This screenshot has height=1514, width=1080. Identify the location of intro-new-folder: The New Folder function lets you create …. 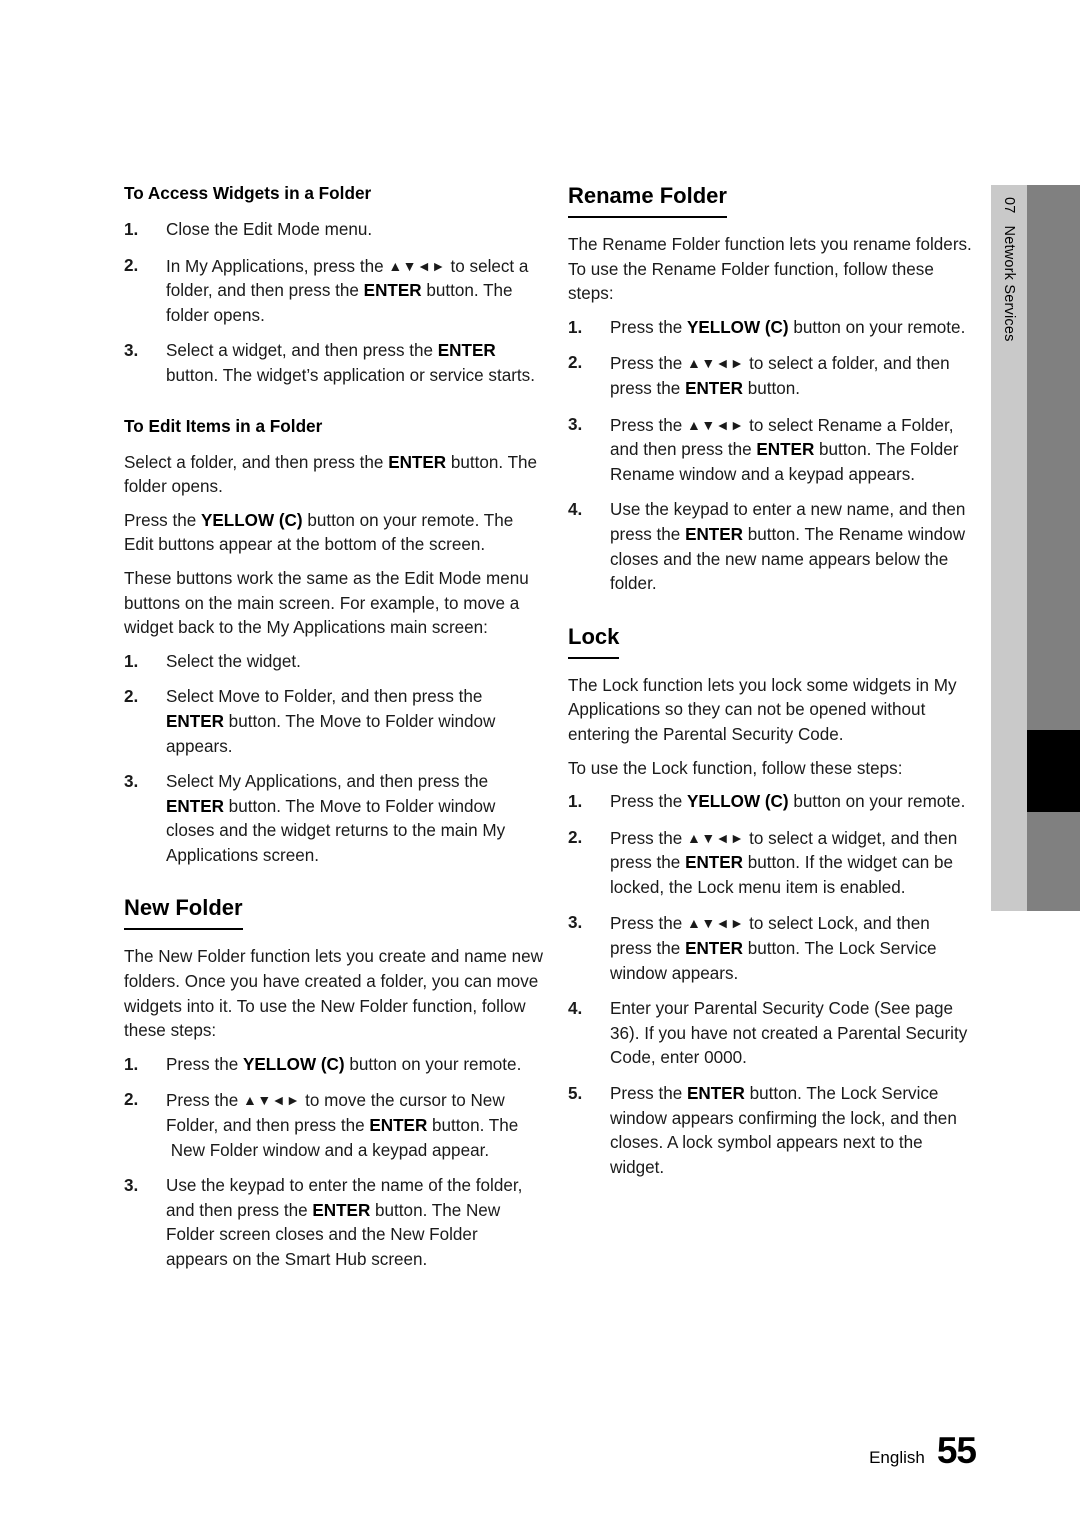
(334, 994).